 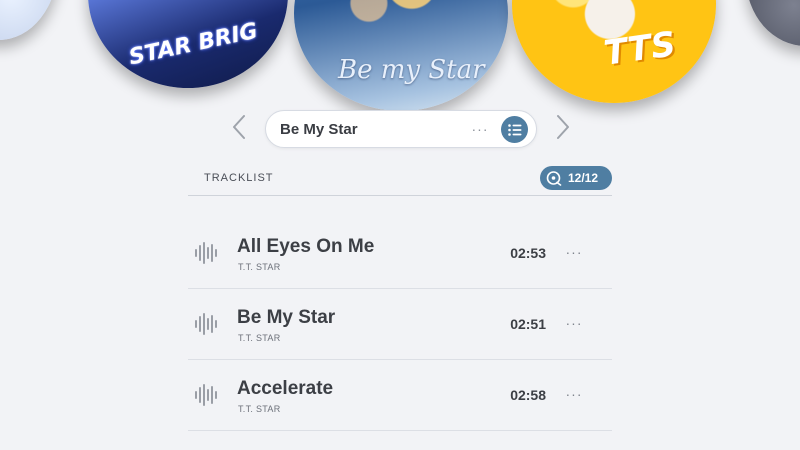 I want to click on track-row: Accelerate T.T. STAR 02:58 ···, so click(x=400, y=395).